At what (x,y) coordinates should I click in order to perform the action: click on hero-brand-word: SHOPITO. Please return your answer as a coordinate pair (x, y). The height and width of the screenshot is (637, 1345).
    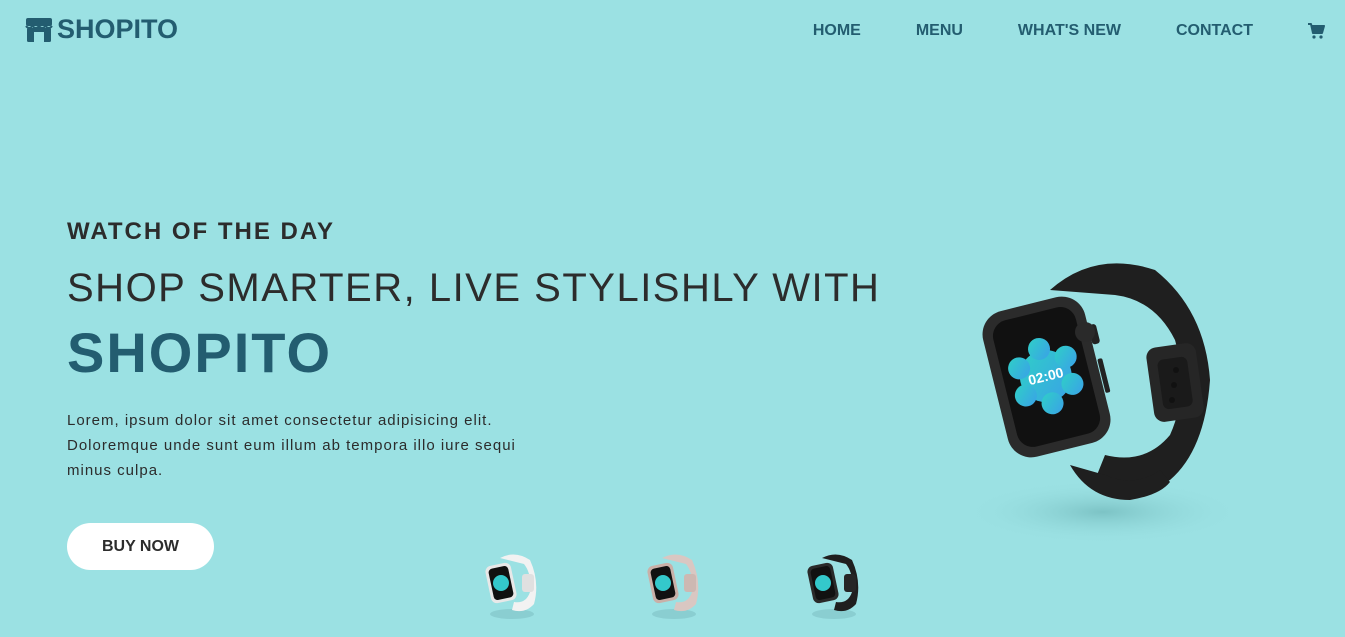
    Looking at the image, I should click on (200, 352).